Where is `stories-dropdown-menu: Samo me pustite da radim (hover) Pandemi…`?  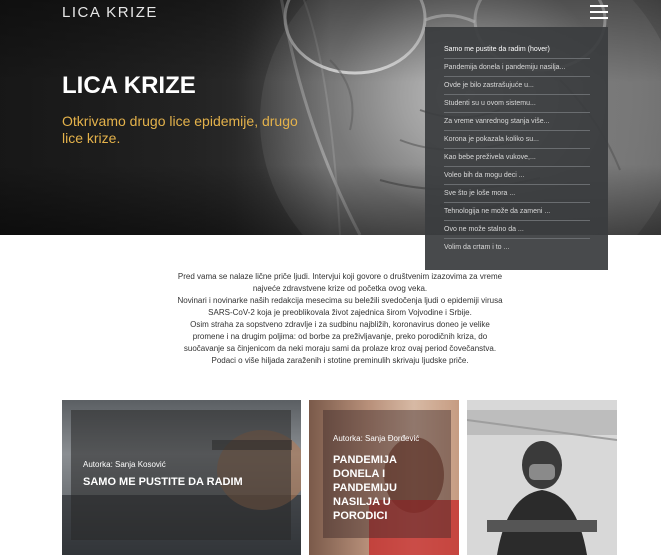 stories-dropdown-menu: Samo me pustite da radim (hover) Pandemi… is located at coordinates (516, 148).